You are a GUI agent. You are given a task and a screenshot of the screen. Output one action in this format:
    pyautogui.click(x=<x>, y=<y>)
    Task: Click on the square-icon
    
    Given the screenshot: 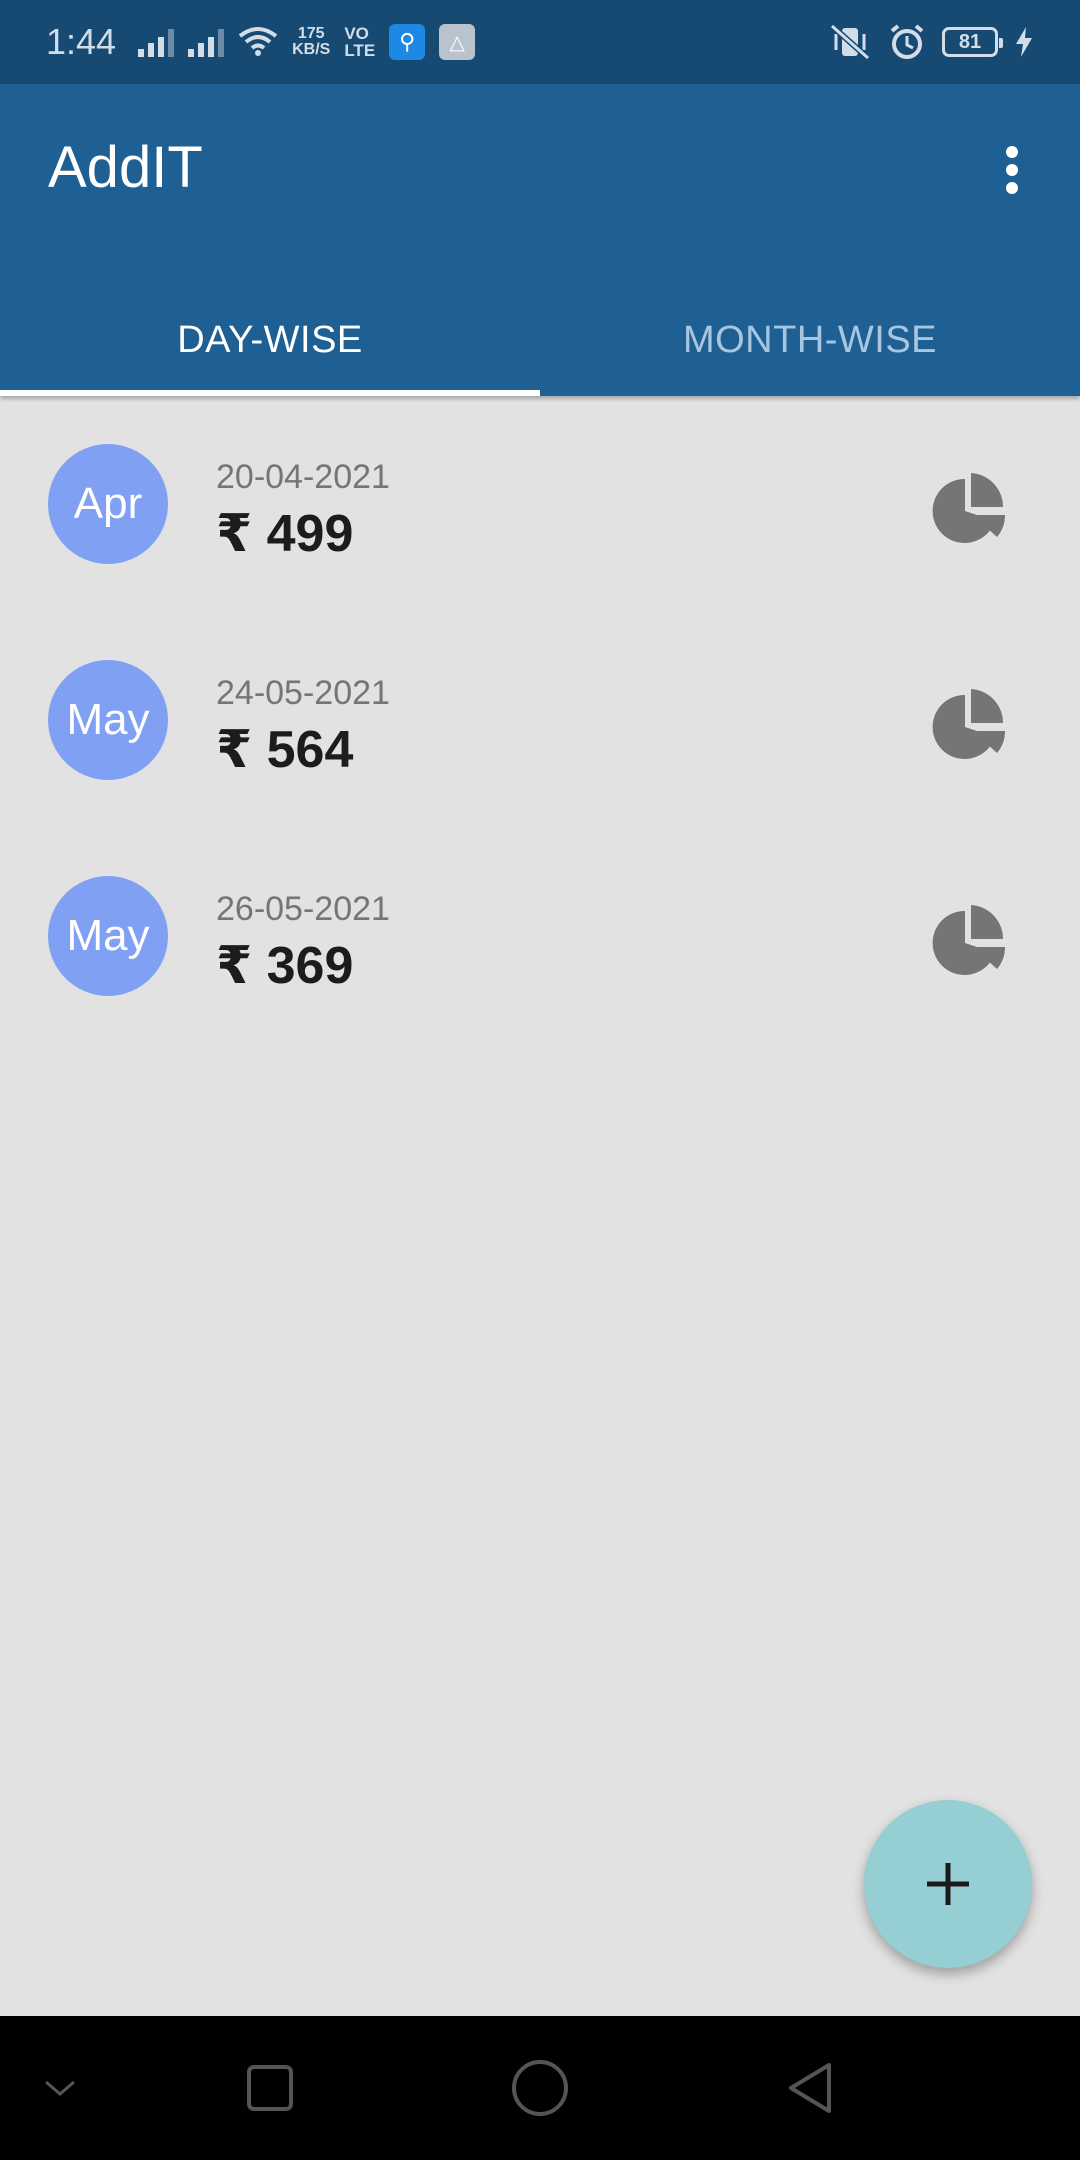 What is the action you would take?
    pyautogui.click(x=270, y=2088)
    